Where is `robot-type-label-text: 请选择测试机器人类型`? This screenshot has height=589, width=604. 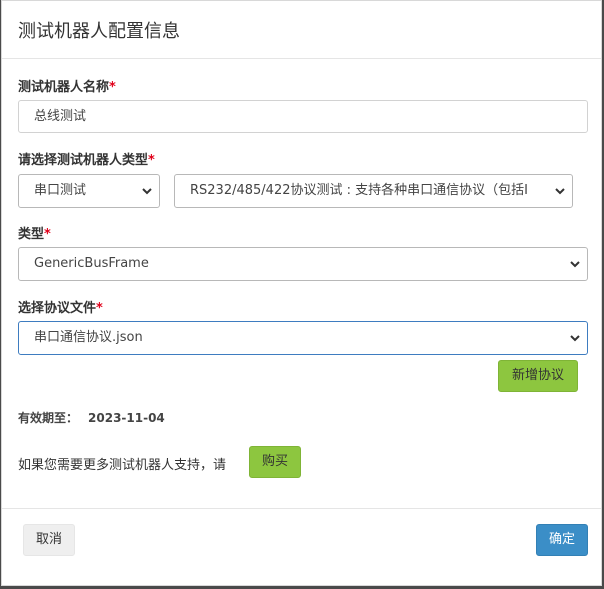 robot-type-label-text: 请选择测试机器人类型 is located at coordinates (83, 160).